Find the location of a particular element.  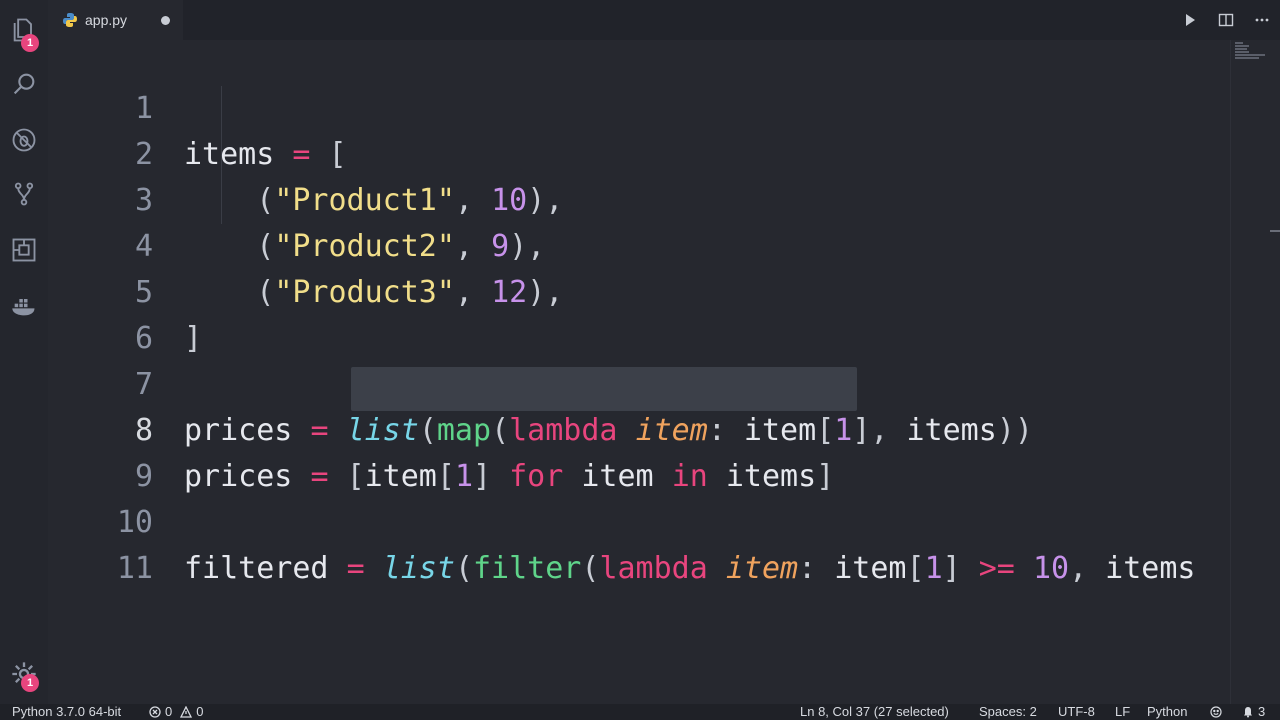

end-of-line: LF is located at coordinates (1122, 712).